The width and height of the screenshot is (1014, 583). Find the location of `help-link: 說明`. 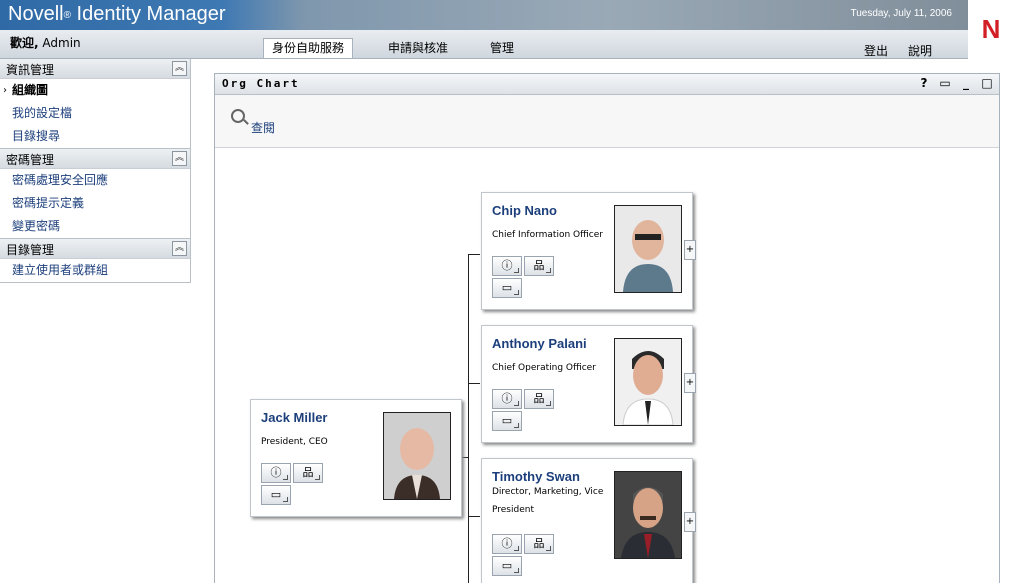

help-link: 說明 is located at coordinates (920, 50).